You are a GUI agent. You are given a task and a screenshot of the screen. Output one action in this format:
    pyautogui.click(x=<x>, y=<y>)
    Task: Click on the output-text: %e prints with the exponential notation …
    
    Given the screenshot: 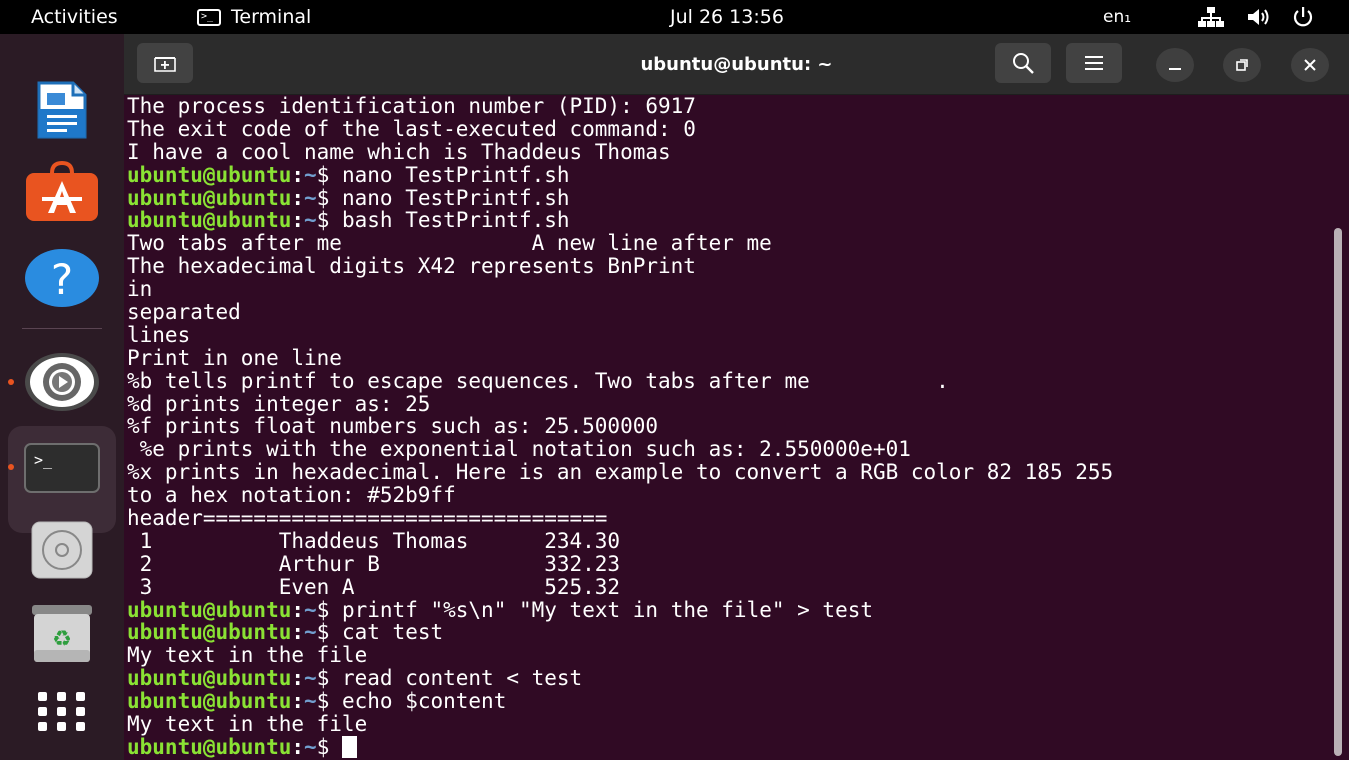 What is the action you would take?
    pyautogui.click(x=519, y=449)
    